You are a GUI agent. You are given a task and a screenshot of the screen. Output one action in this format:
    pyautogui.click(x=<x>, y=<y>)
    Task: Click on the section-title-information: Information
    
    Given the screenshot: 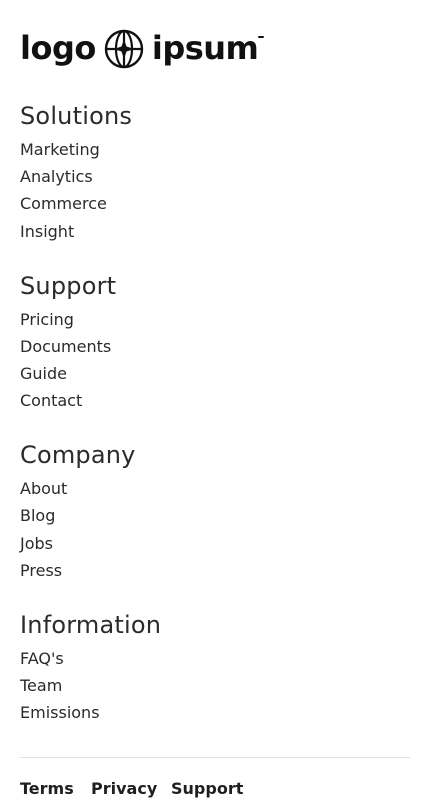 What is the action you would take?
    pyautogui.click(x=91, y=625)
    